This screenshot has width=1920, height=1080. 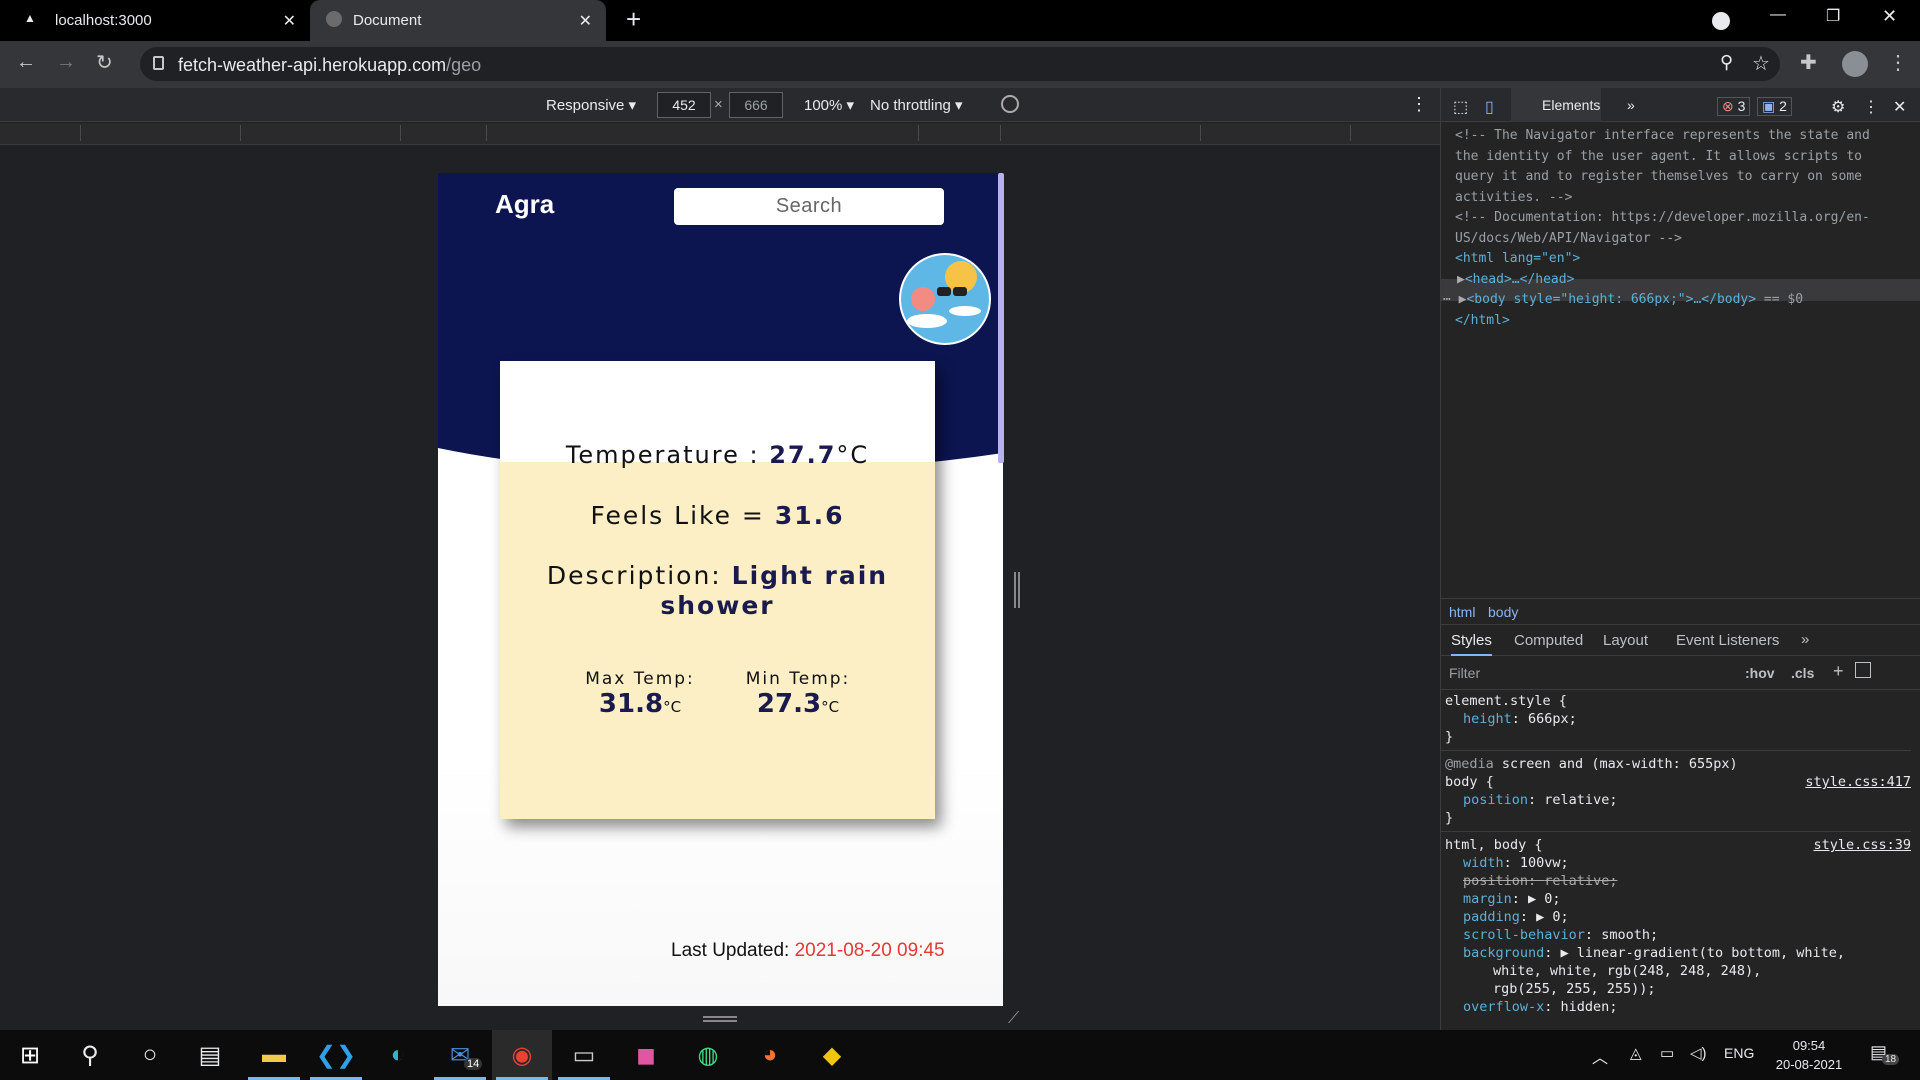 I want to click on location-icon: ⚲, so click(x=1726, y=62).